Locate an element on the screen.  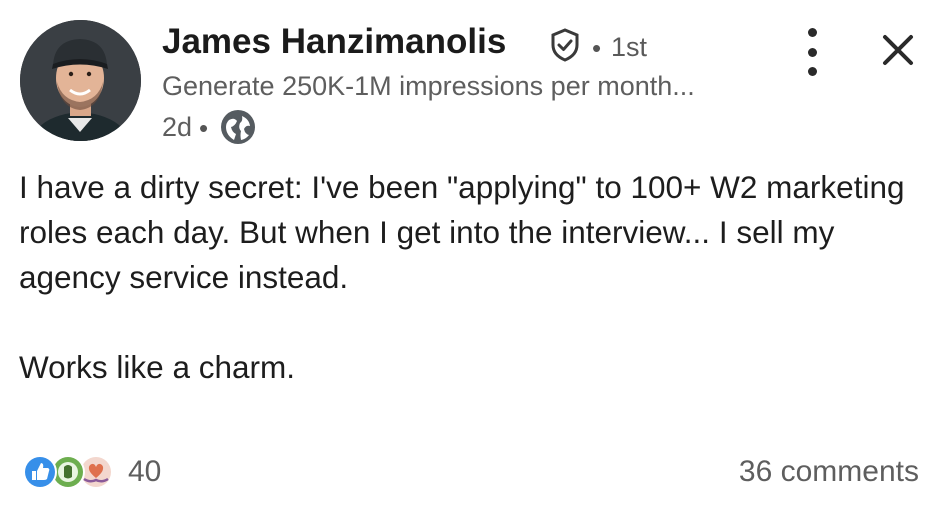
connection-degree: 1st is located at coordinates (629, 47).